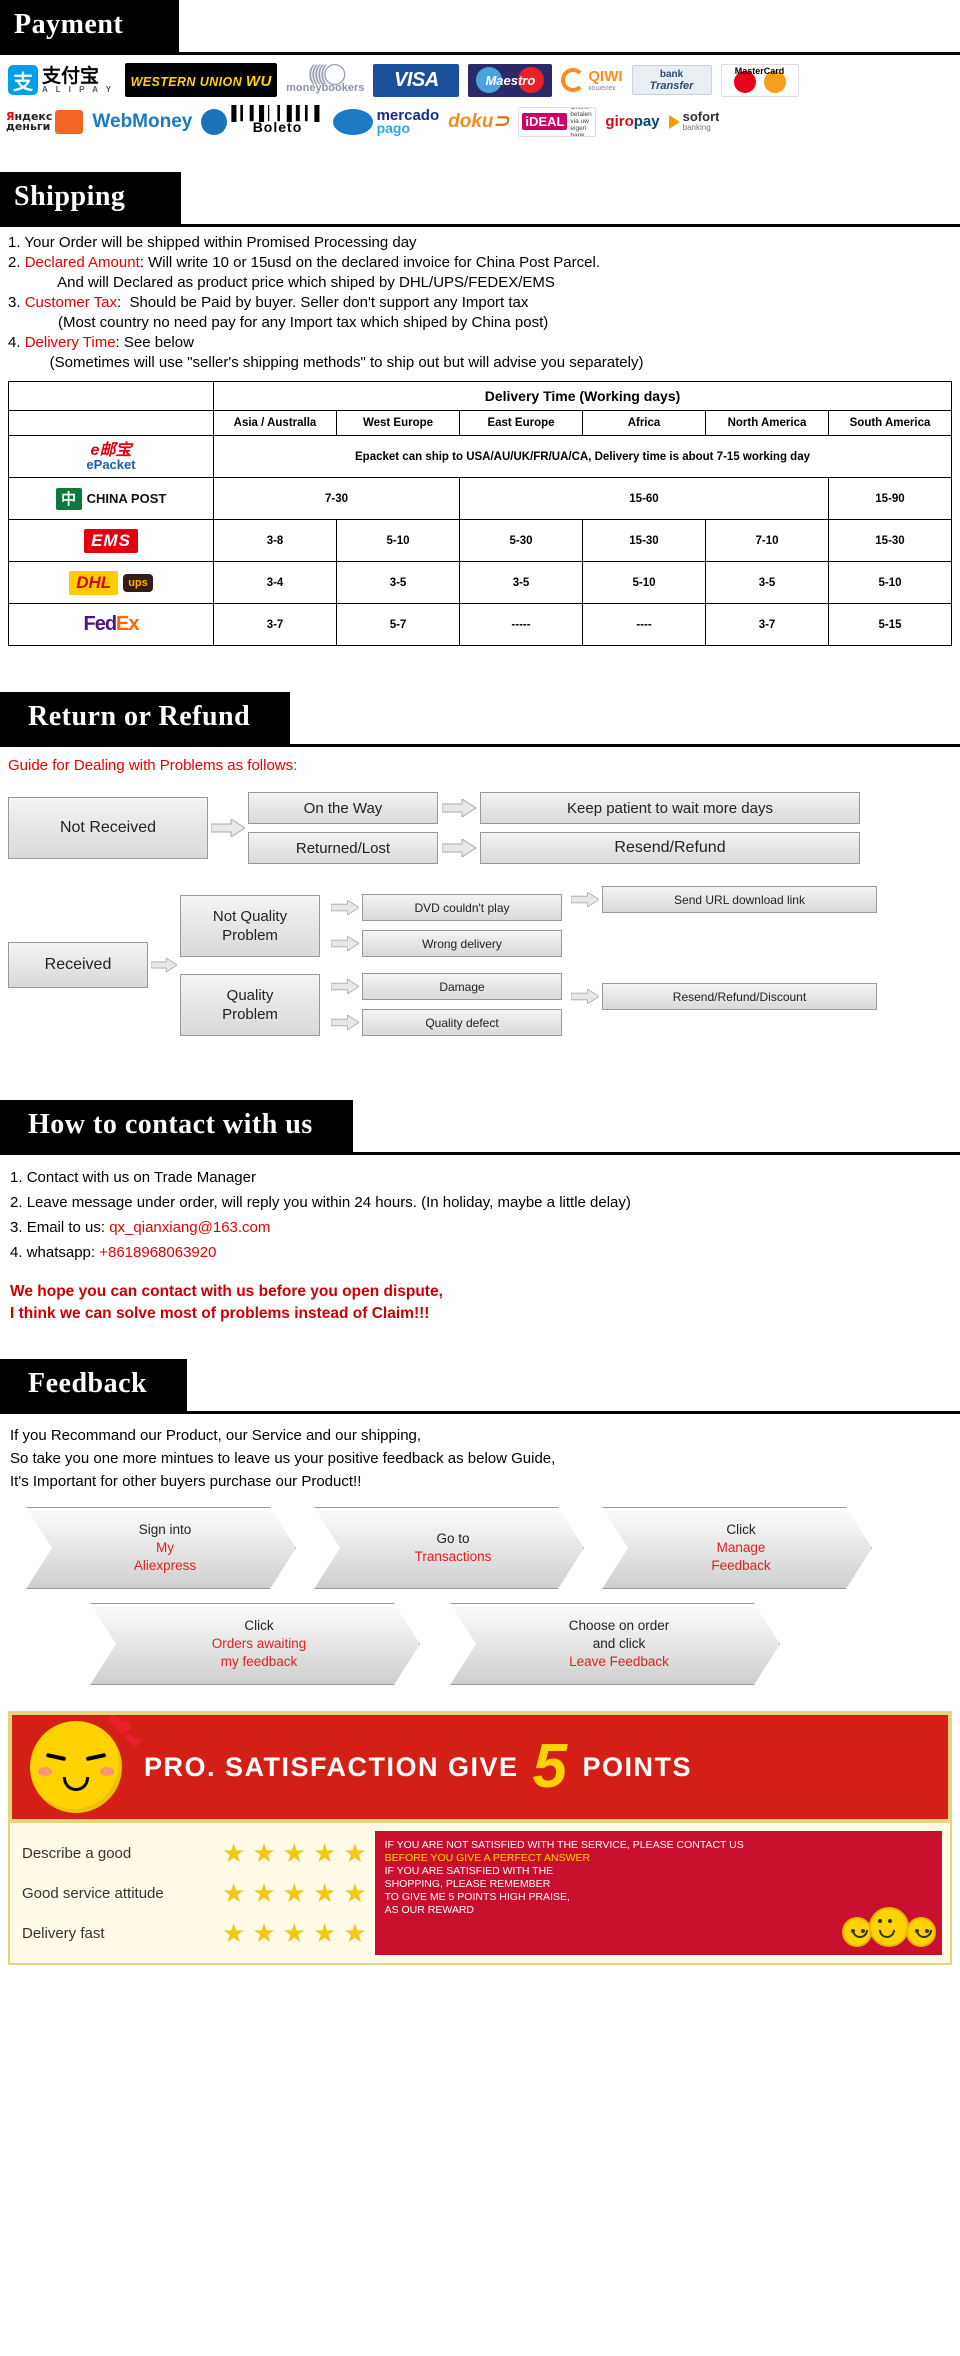 This screenshot has height=2356, width=960. What do you see at coordinates (165, 1529) in the screenshot?
I see `step-line-1: Sign into` at bounding box center [165, 1529].